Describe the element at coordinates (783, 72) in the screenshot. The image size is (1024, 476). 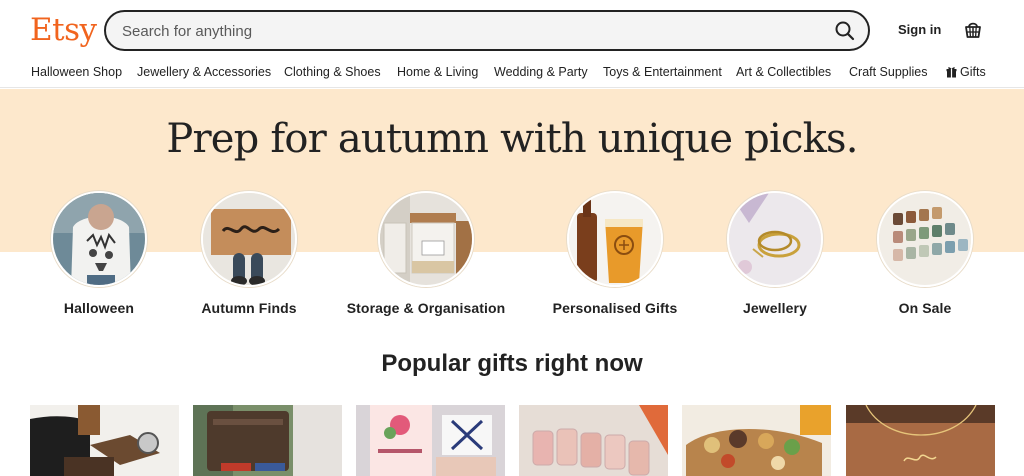
I see `nav-item-art-collectibles: Art & Collectibles` at that location.